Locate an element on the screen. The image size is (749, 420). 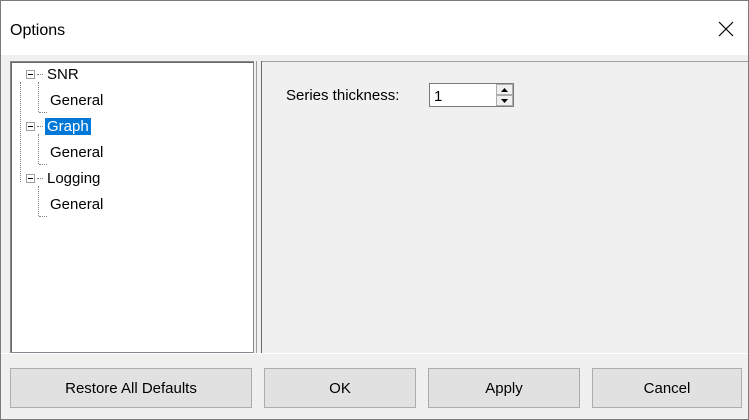
series-thickness-stepper is located at coordinates (471, 95).